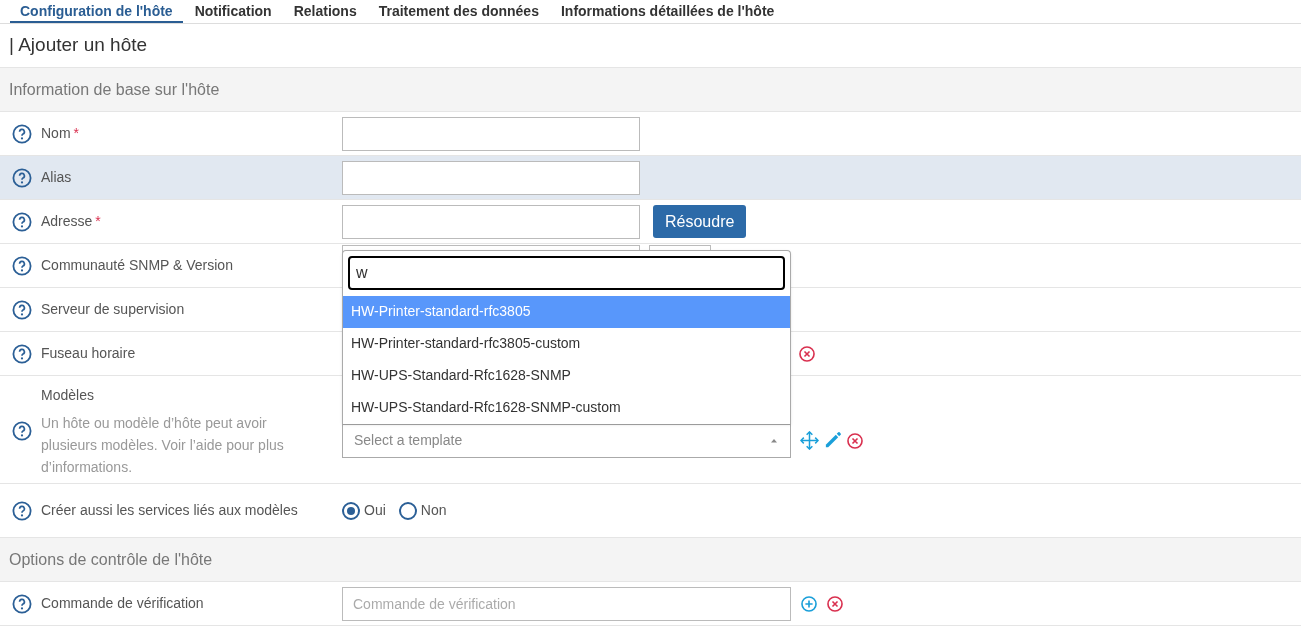 The width and height of the screenshot is (1301, 626). What do you see at coordinates (700, 221) in the screenshot?
I see `resolve-button: Résoudre` at bounding box center [700, 221].